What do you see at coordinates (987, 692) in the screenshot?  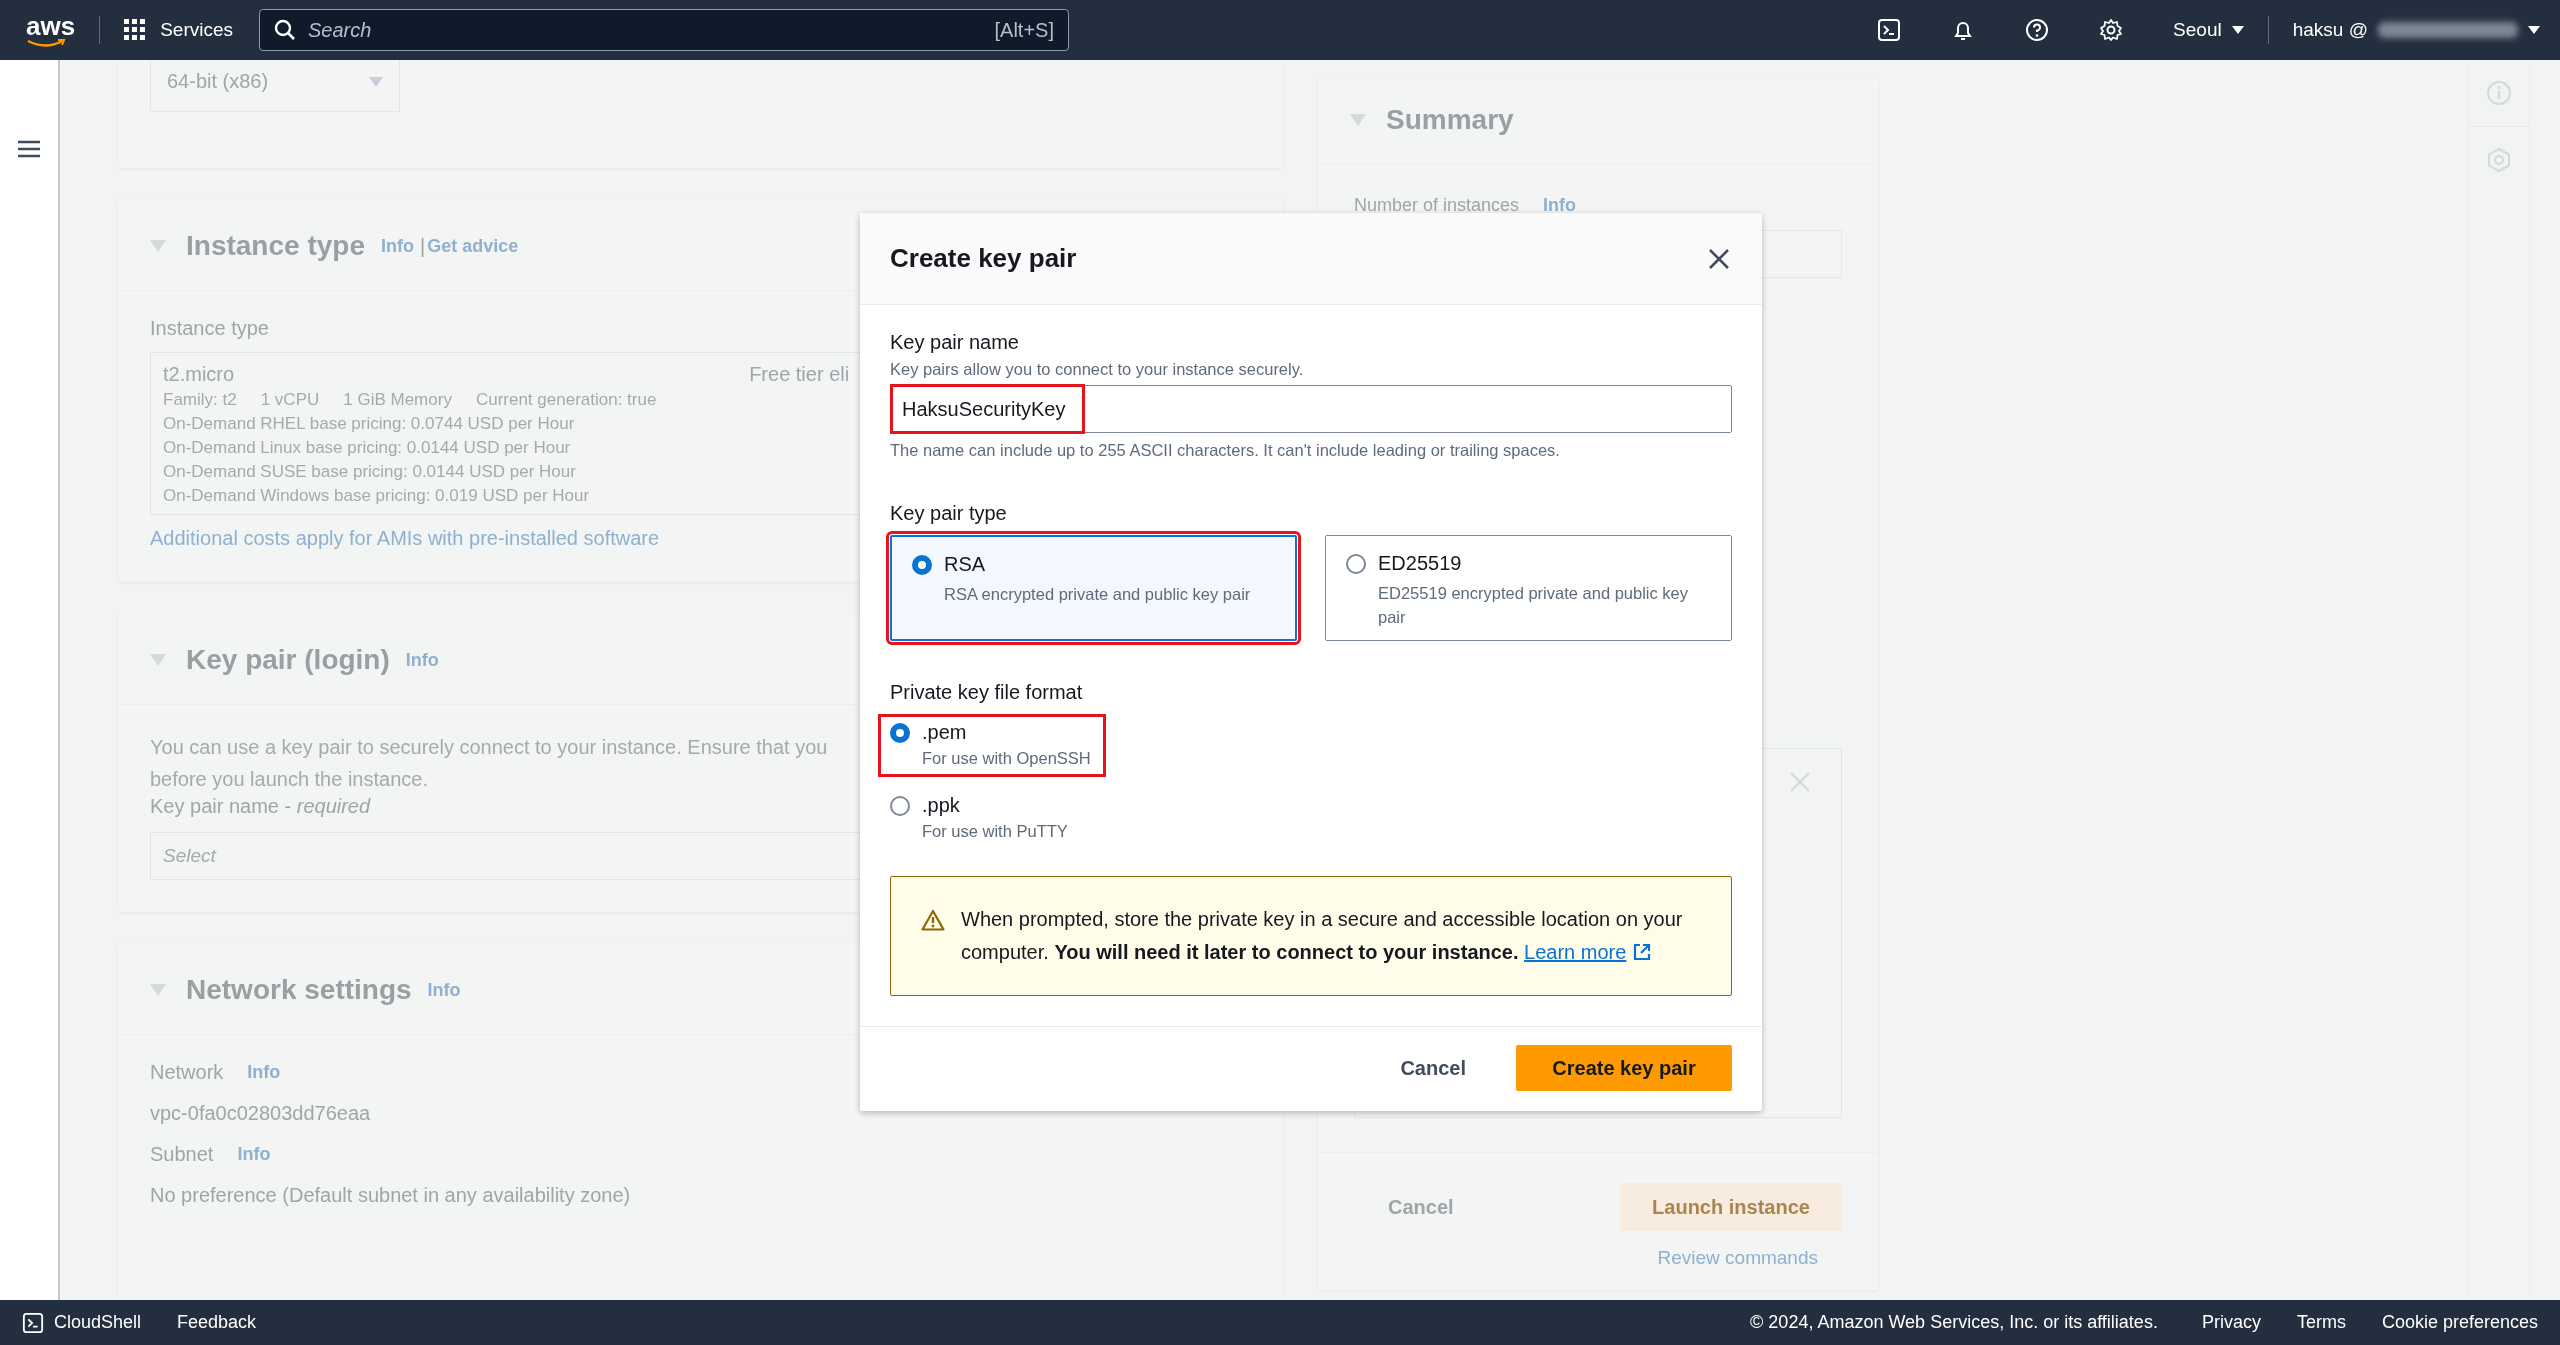 I see `field-label: Private key file format` at bounding box center [987, 692].